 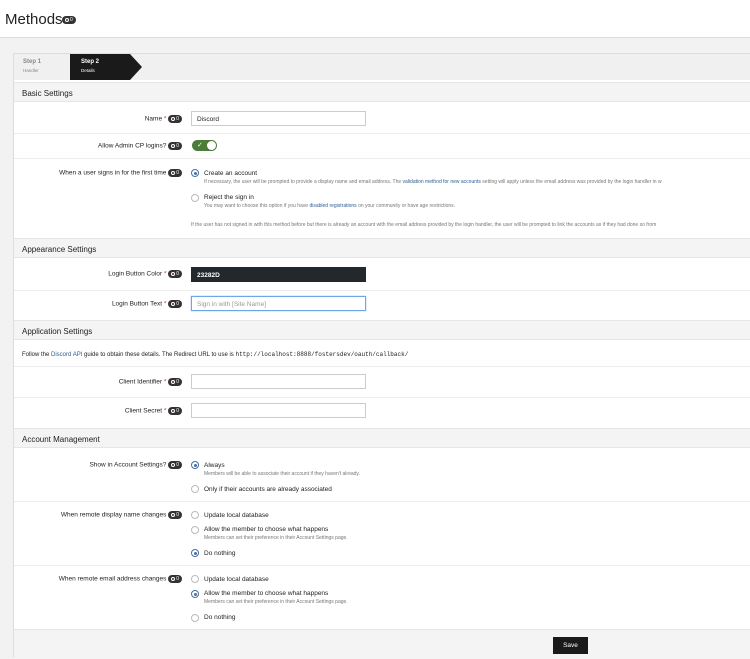 I want to click on section-account-management: Account Management, so click(x=382, y=438).